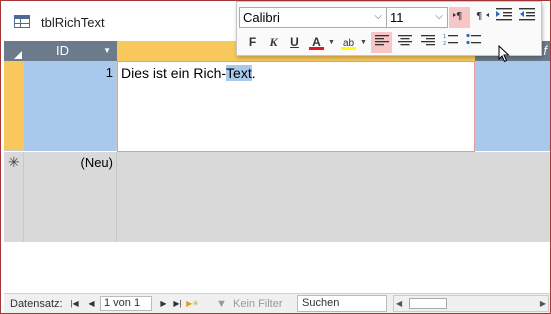 Image resolution: width=551 pixels, height=314 pixels. I want to click on font-name-dropdown: Calibri ⌵, so click(313, 17).